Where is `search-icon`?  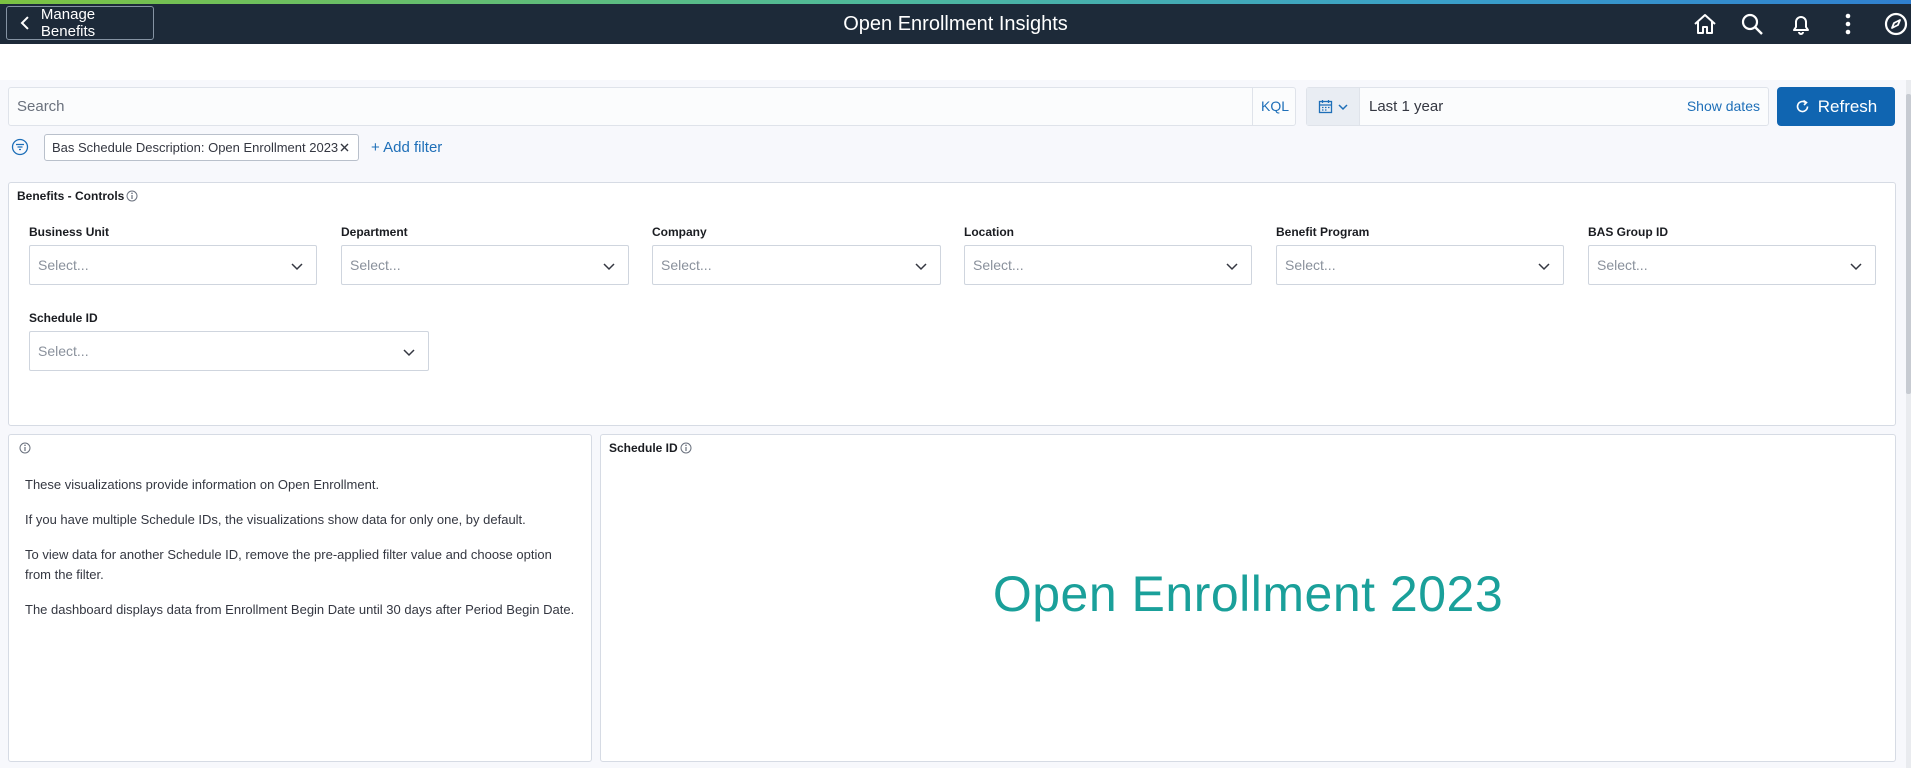
search-icon is located at coordinates (1752, 24).